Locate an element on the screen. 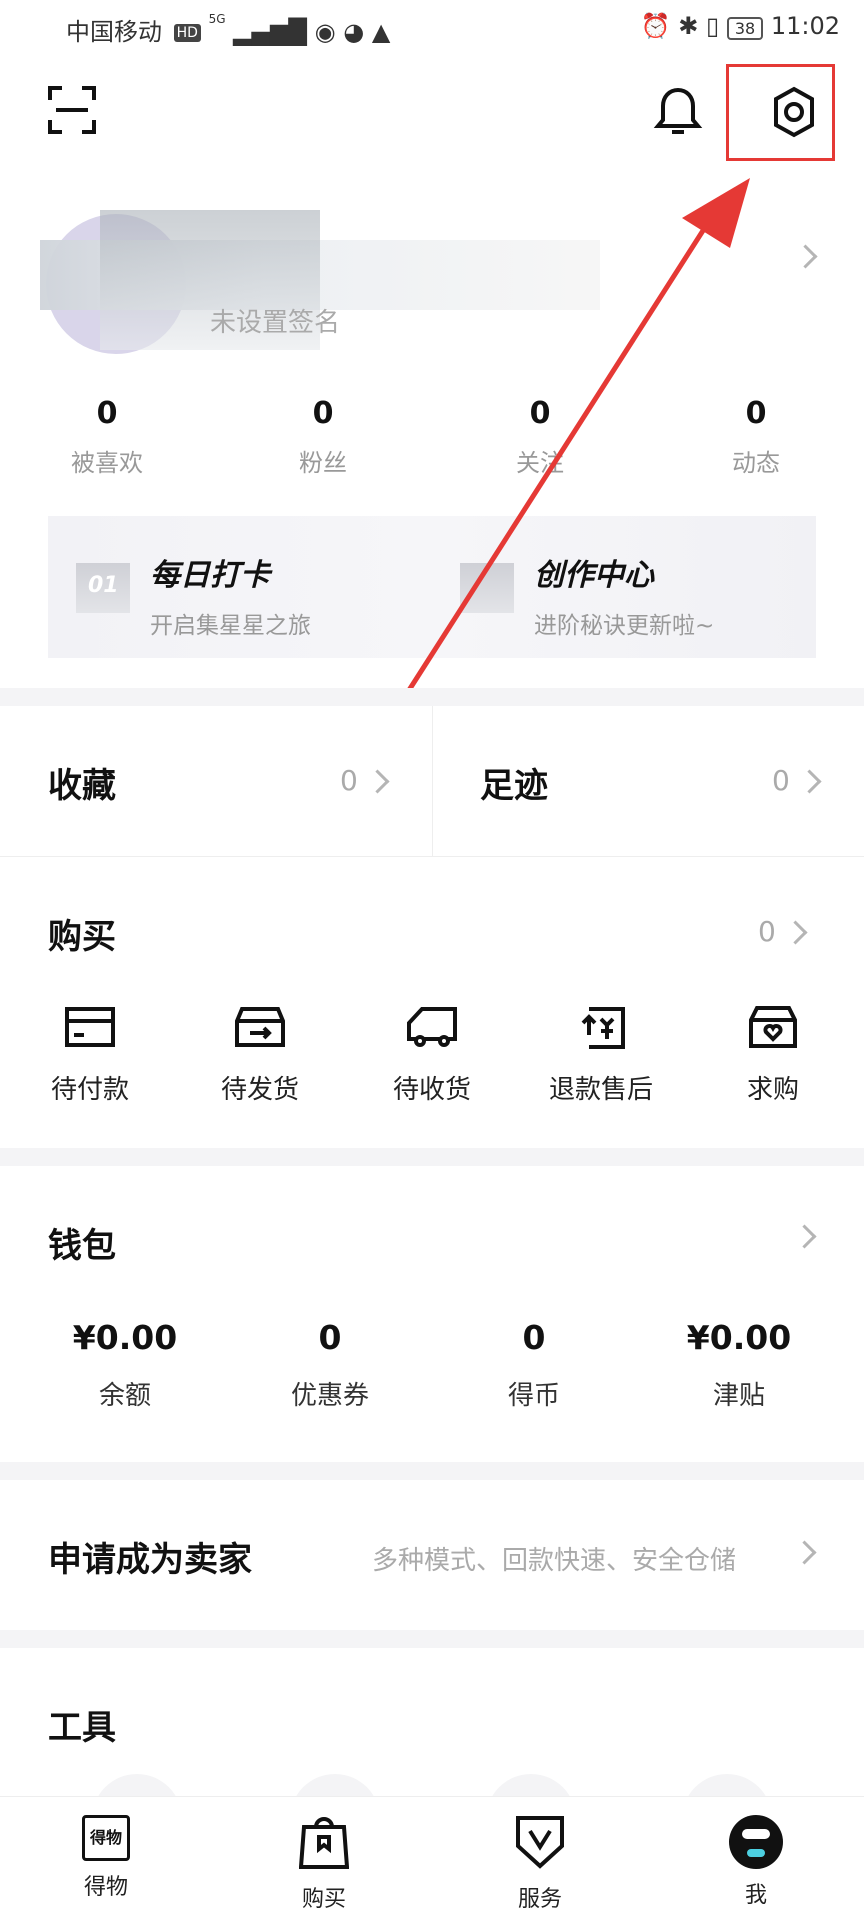 The image size is (864, 1921). carrier-name: 中国移动 is located at coordinates (114, 32).